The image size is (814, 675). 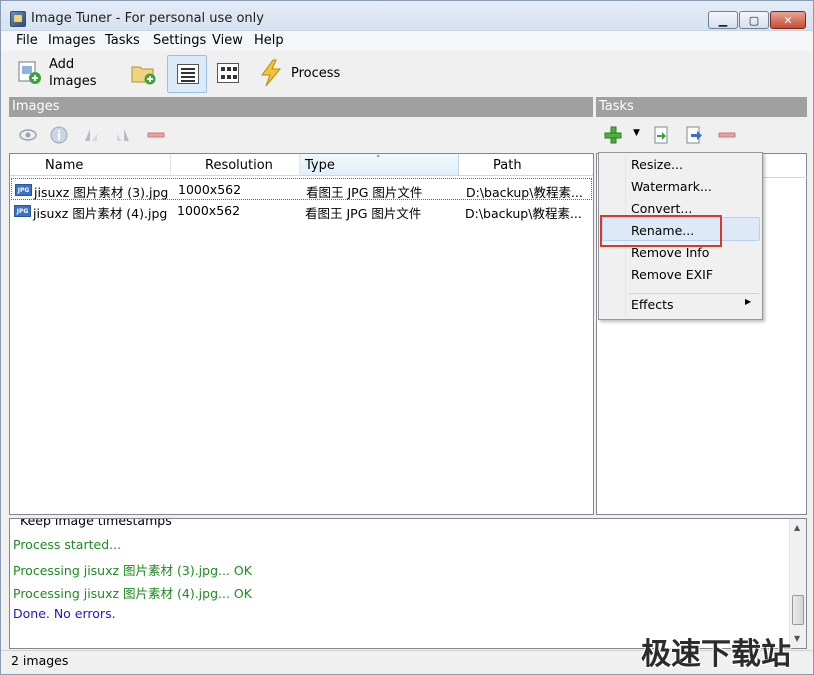 I want to click on app-icon, so click(x=18, y=19).